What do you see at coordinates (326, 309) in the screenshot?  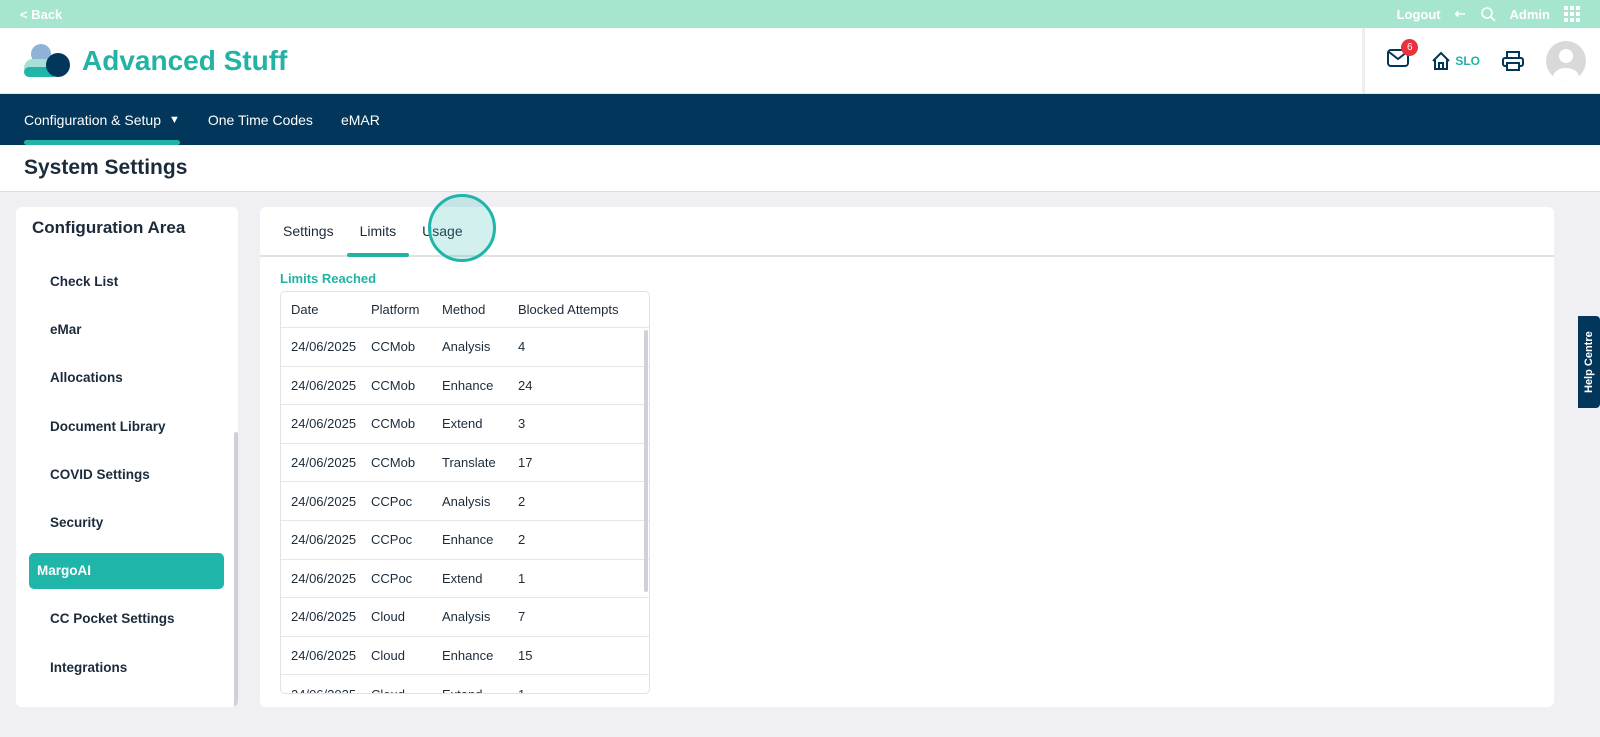 I see `column-header: Date` at bounding box center [326, 309].